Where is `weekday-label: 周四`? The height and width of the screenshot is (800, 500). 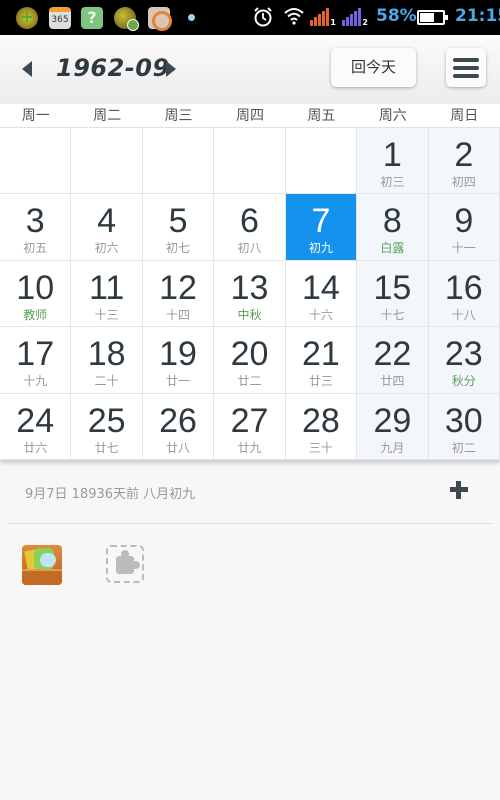
weekday-label: 周四 is located at coordinates (249, 116).